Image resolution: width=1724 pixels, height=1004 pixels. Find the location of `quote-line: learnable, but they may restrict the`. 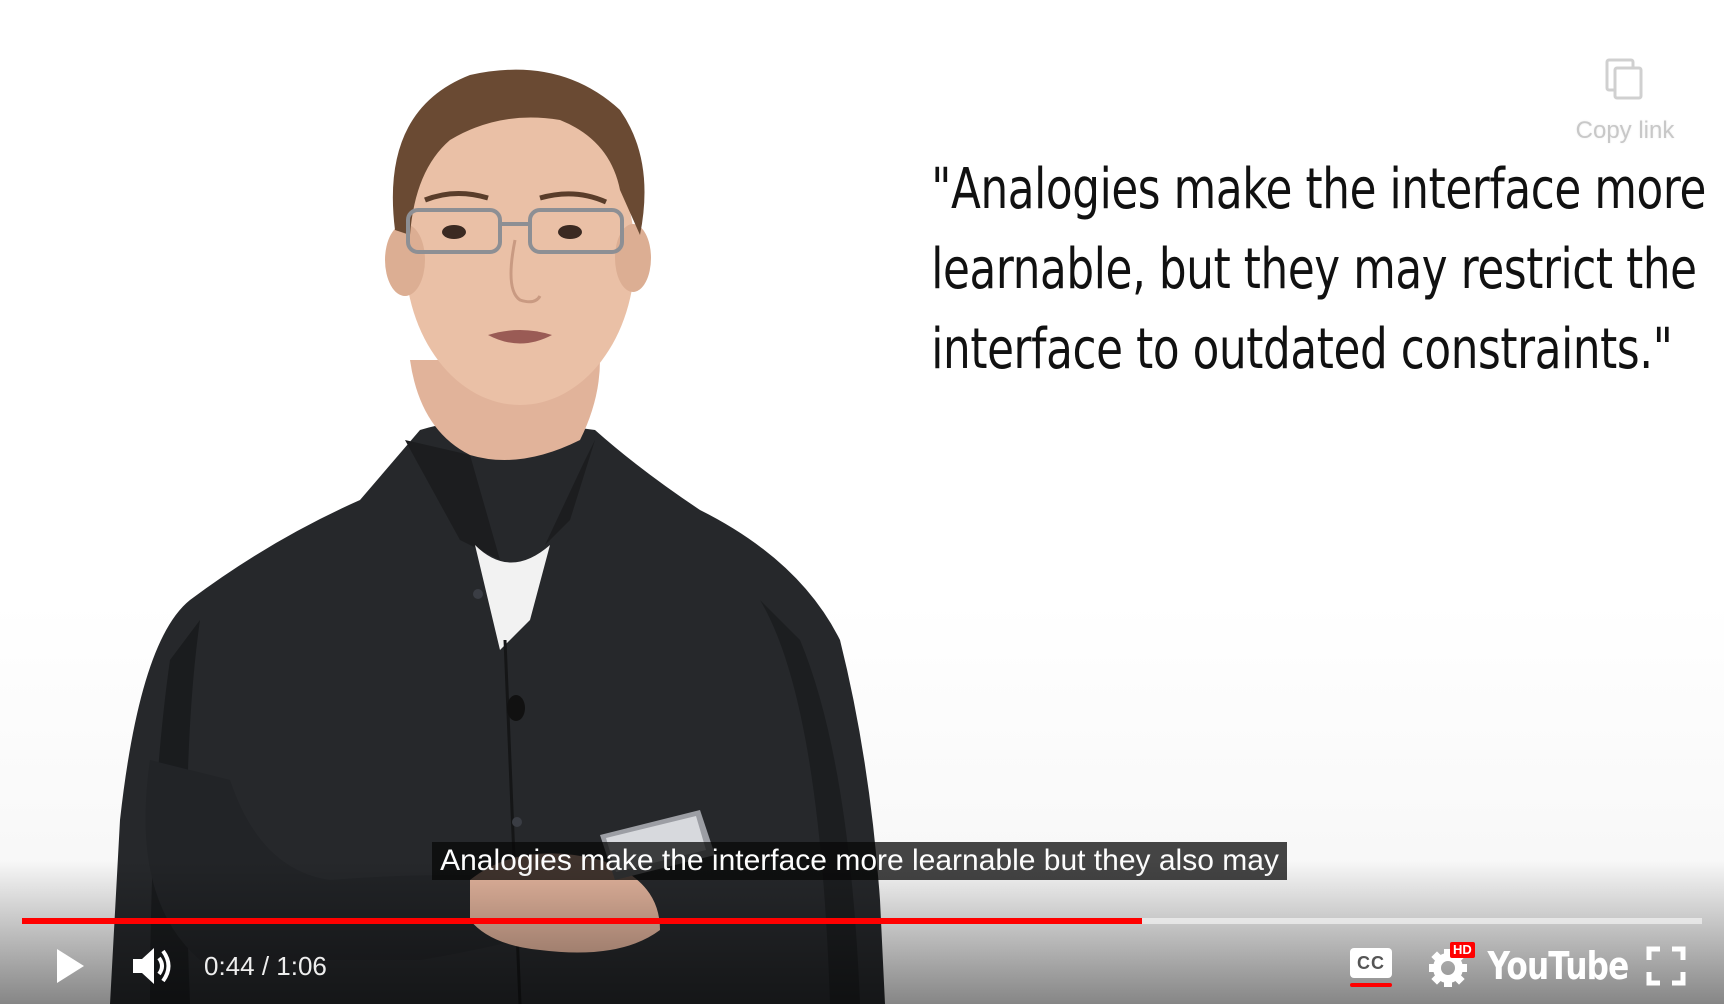

quote-line: learnable, but they may restrict the is located at coordinates (1314, 269).